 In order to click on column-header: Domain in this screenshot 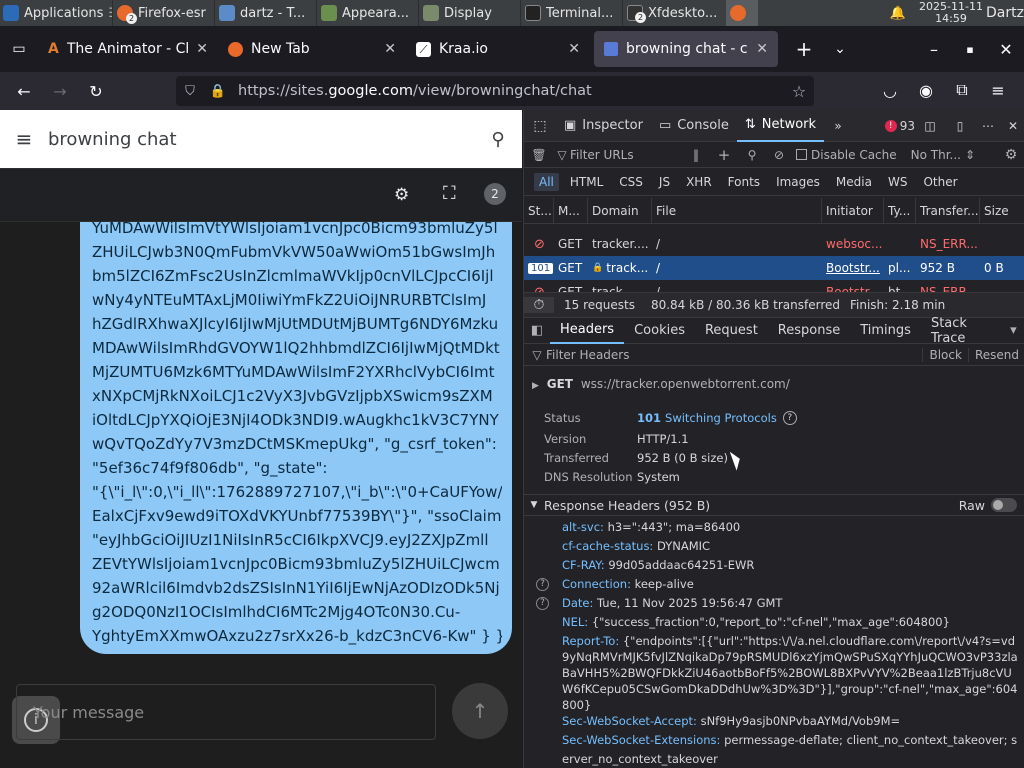, I will do `click(620, 210)`.